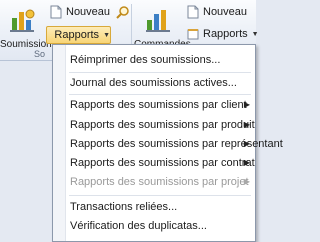  I want to click on search-icon, so click(123, 12).